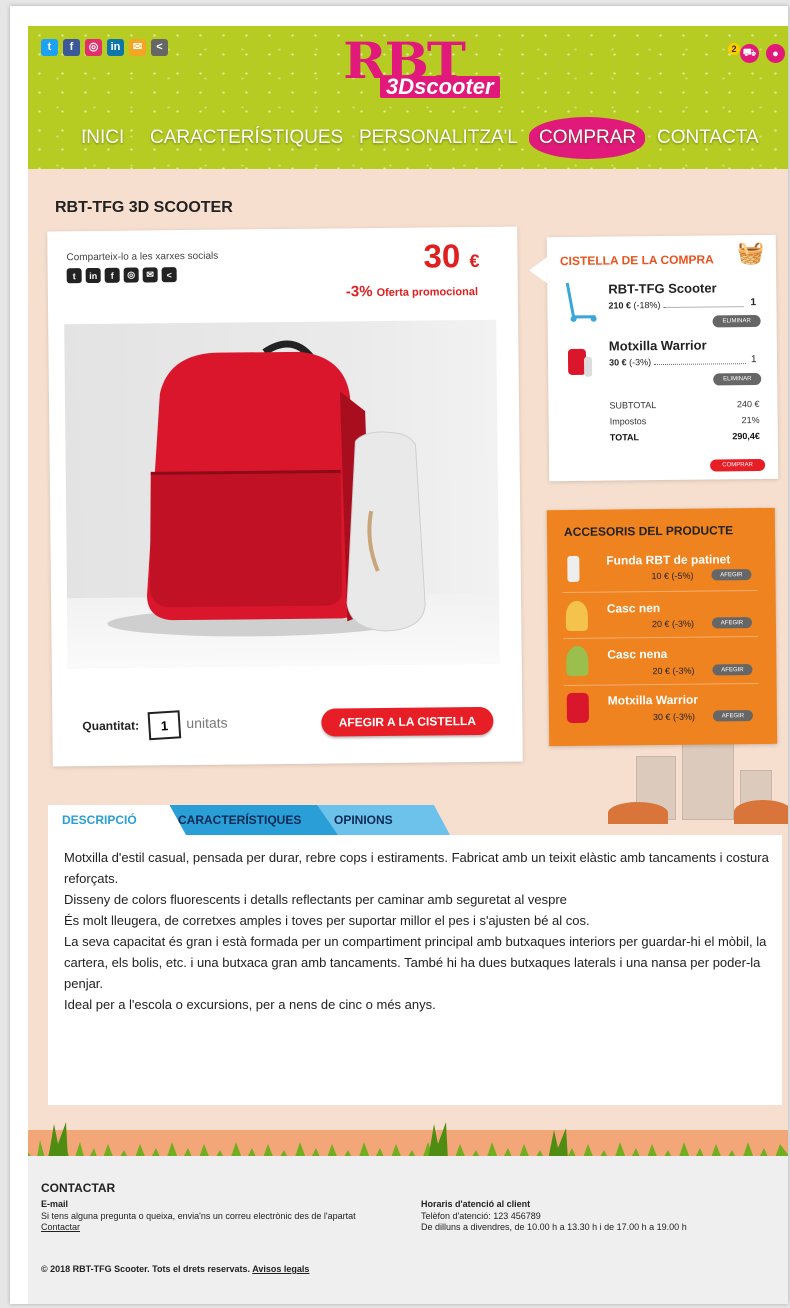 This screenshot has height=1308, width=790. Describe the element at coordinates (481, 1216) in the screenshot. I see `footer-phone: Telèfon d'atenció: 123 456789` at that location.